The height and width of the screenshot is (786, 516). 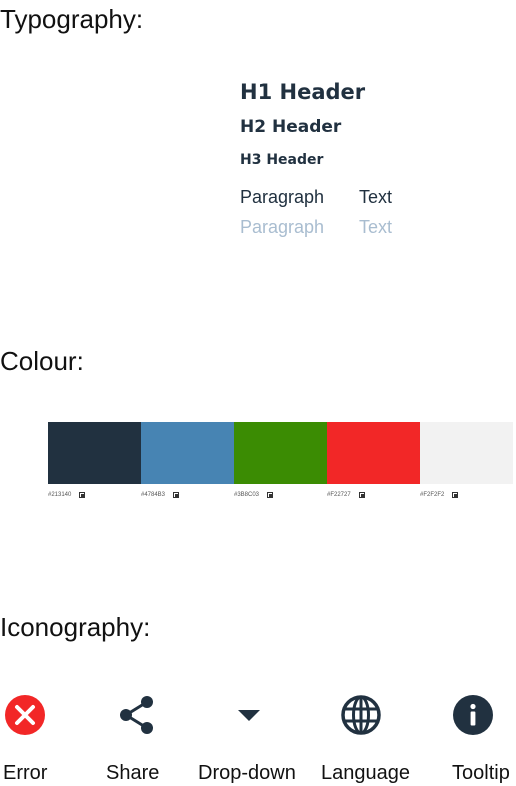 What do you see at coordinates (365, 773) in the screenshot?
I see `language-label: Language` at bounding box center [365, 773].